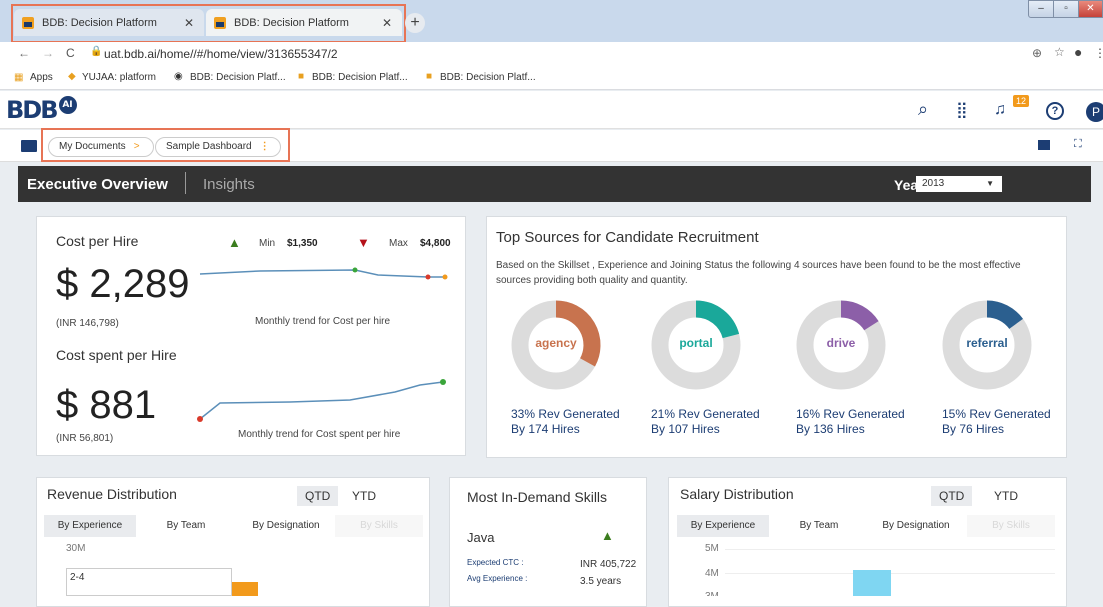  I want to click on source-stats-drive: 16% Rev Generated By 136 Hires, so click(850, 422).